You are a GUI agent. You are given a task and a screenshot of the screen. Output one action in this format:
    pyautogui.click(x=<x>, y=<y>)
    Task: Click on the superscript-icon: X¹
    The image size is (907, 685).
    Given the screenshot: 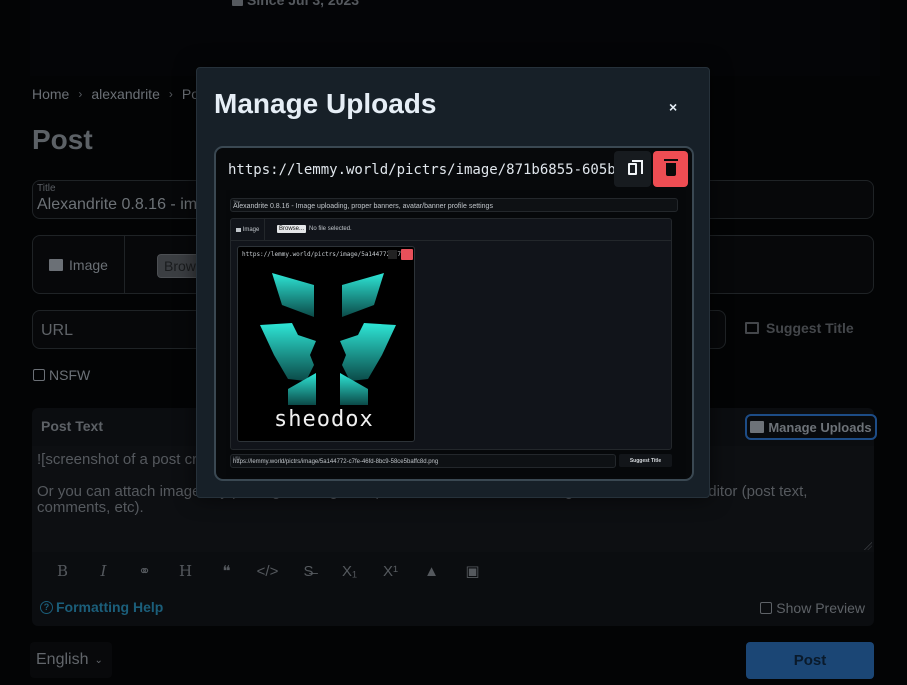 What is the action you would take?
    pyautogui.click(x=390, y=571)
    